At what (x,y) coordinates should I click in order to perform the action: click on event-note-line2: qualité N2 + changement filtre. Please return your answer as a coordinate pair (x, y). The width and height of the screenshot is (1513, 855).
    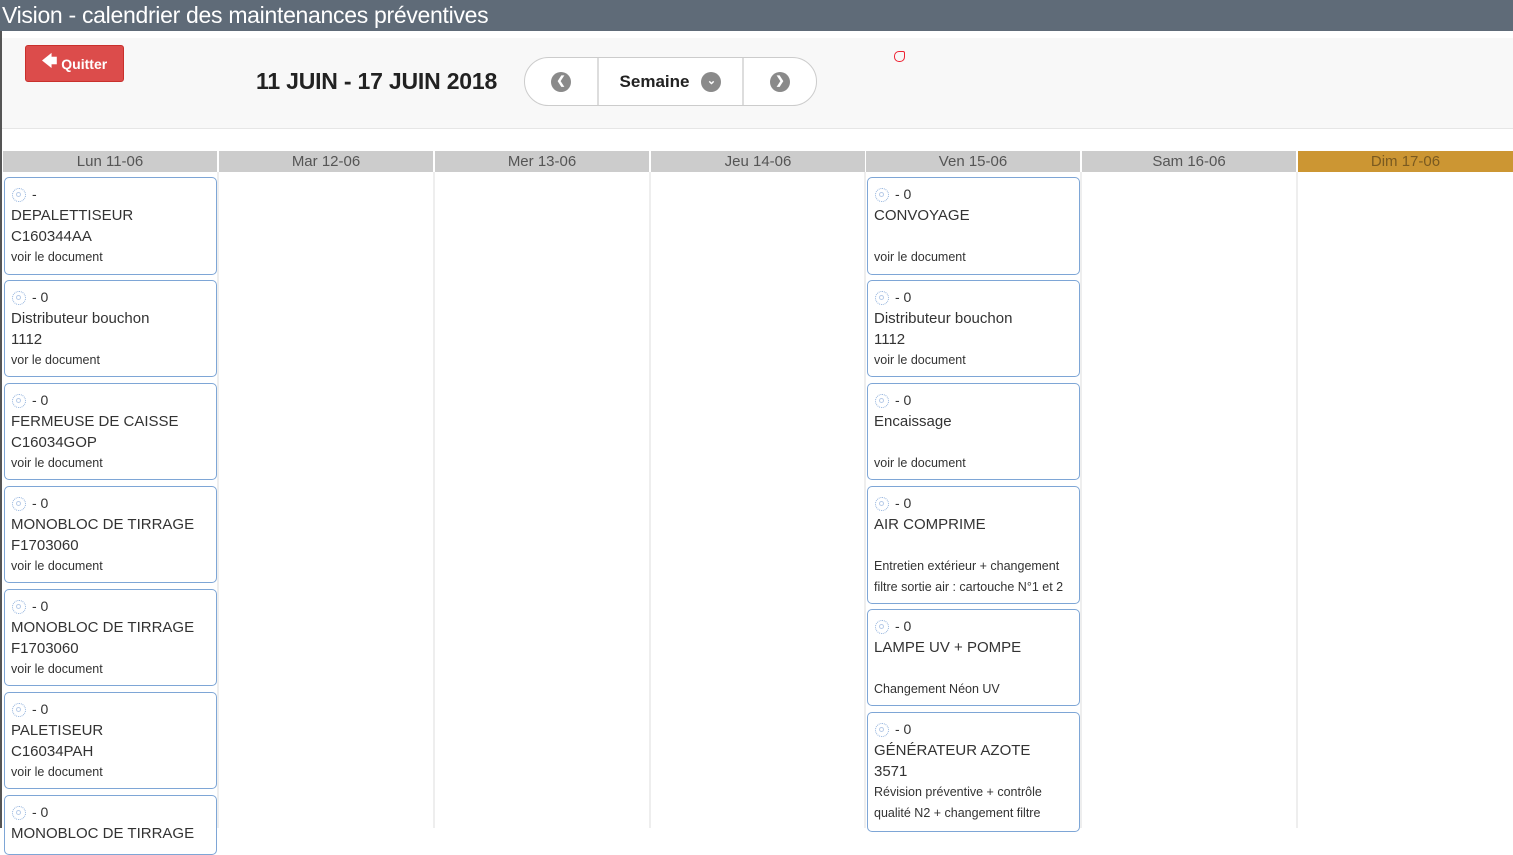
    Looking at the image, I should click on (957, 813).